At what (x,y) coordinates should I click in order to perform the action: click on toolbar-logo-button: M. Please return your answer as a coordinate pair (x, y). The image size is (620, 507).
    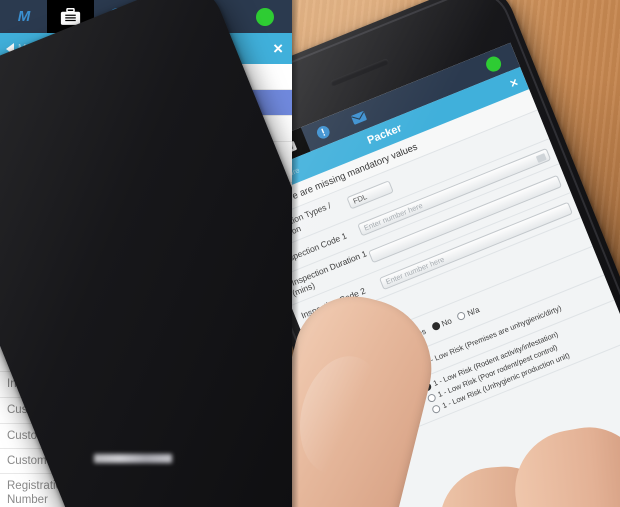
    Looking at the image, I should click on (23, 16).